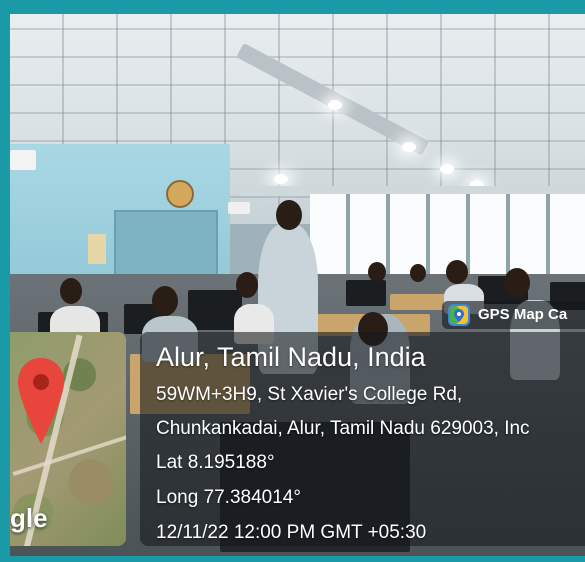  I want to click on location-map-thumbnail: gle, so click(68, 439).